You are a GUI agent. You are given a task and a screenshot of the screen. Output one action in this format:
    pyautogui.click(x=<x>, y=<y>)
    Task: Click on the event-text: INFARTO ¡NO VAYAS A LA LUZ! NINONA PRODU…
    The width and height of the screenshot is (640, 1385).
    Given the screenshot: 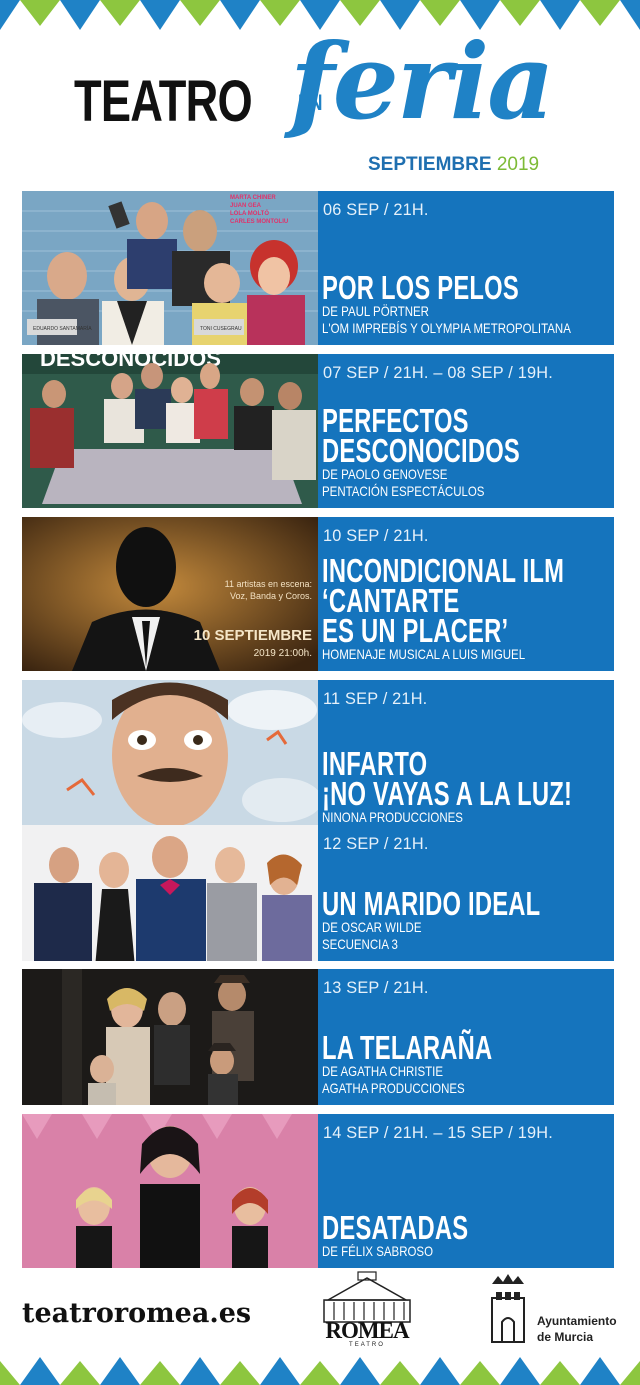 What is the action you would take?
    pyautogui.click(x=467, y=785)
    